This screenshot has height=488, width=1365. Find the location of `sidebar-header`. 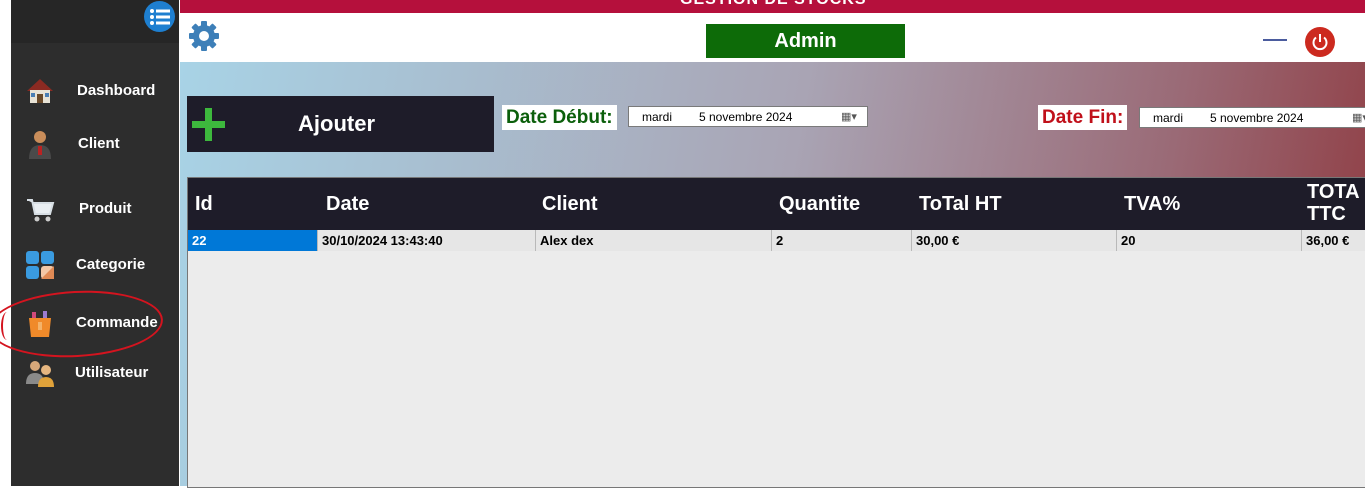

sidebar-header is located at coordinates (95, 21).